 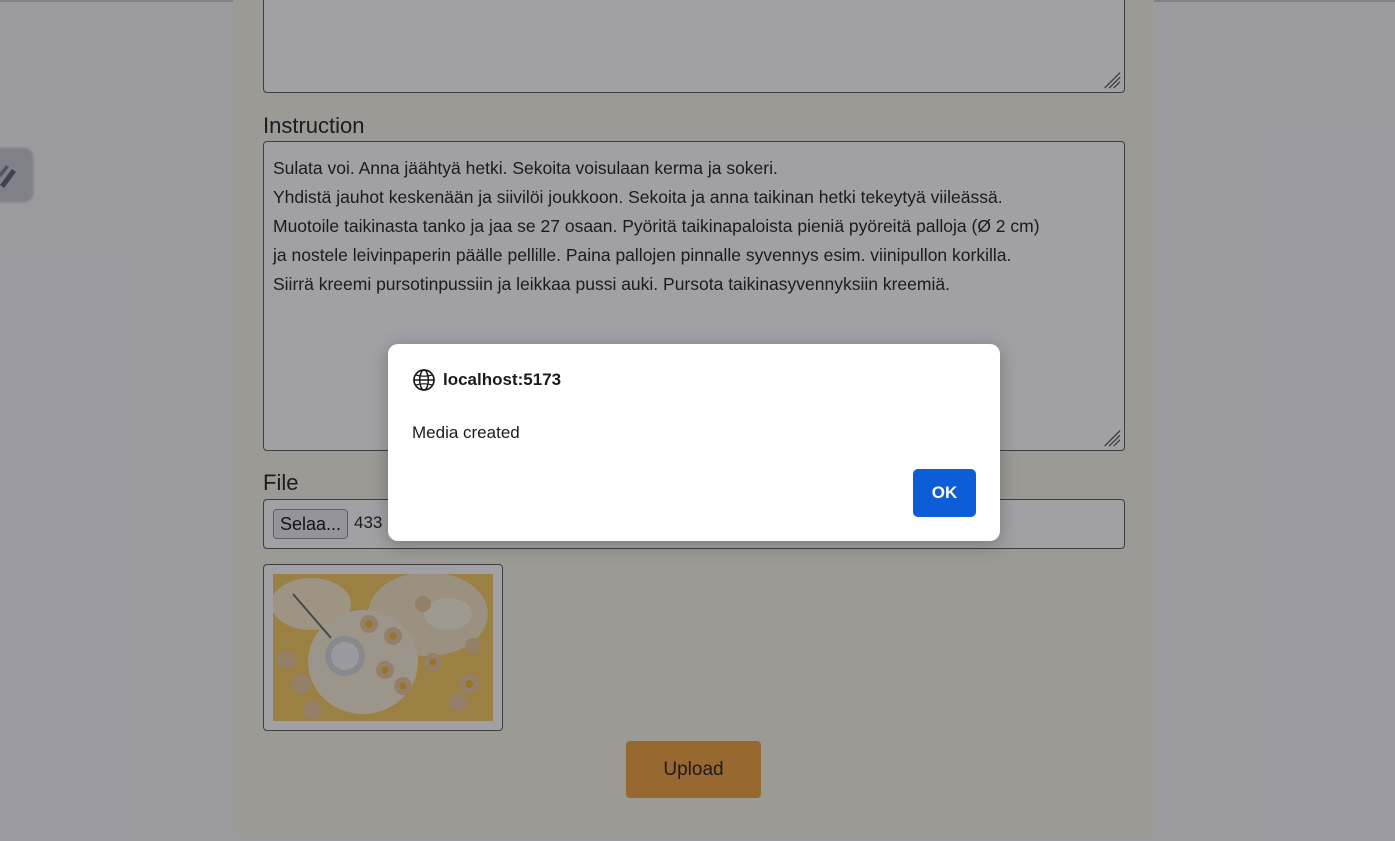 What do you see at coordinates (424, 380) in the screenshot?
I see `globe-icon` at bounding box center [424, 380].